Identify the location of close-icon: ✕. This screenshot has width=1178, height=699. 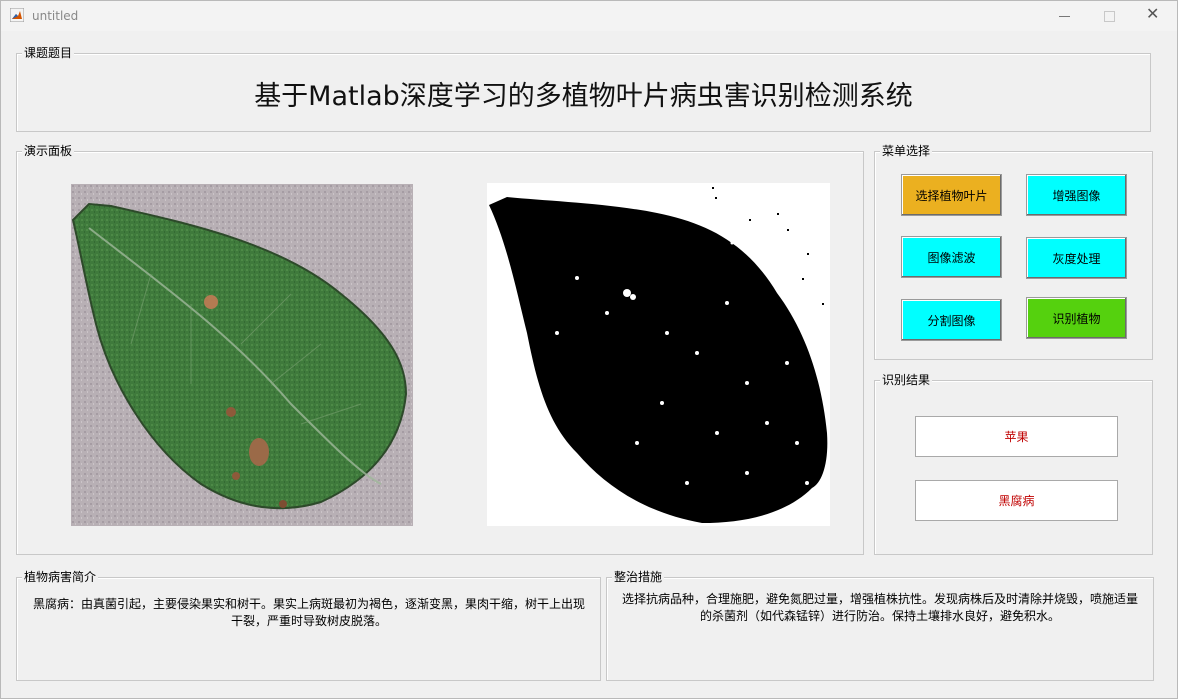
(1153, 13).